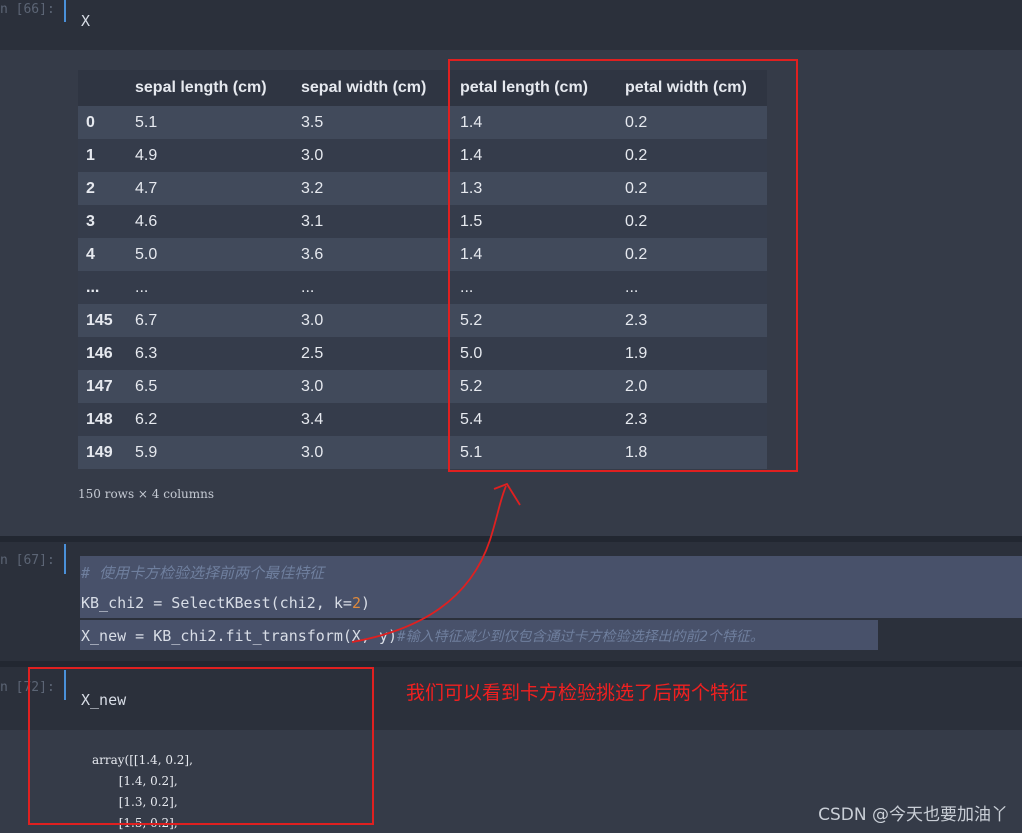 The image size is (1022, 833). What do you see at coordinates (577, 693) in the screenshot?
I see `annotation-text: 我们可以看到卡方检验挑选了后两个特征` at bounding box center [577, 693].